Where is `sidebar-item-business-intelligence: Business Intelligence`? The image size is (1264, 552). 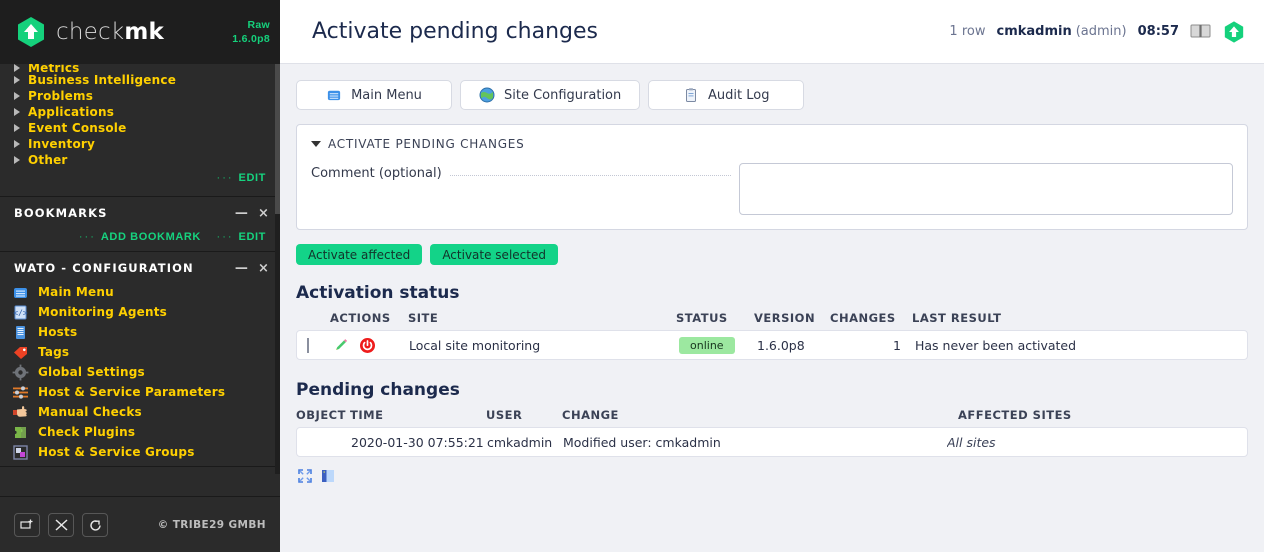 sidebar-item-business-intelligence: Business Intelligence is located at coordinates (140, 80).